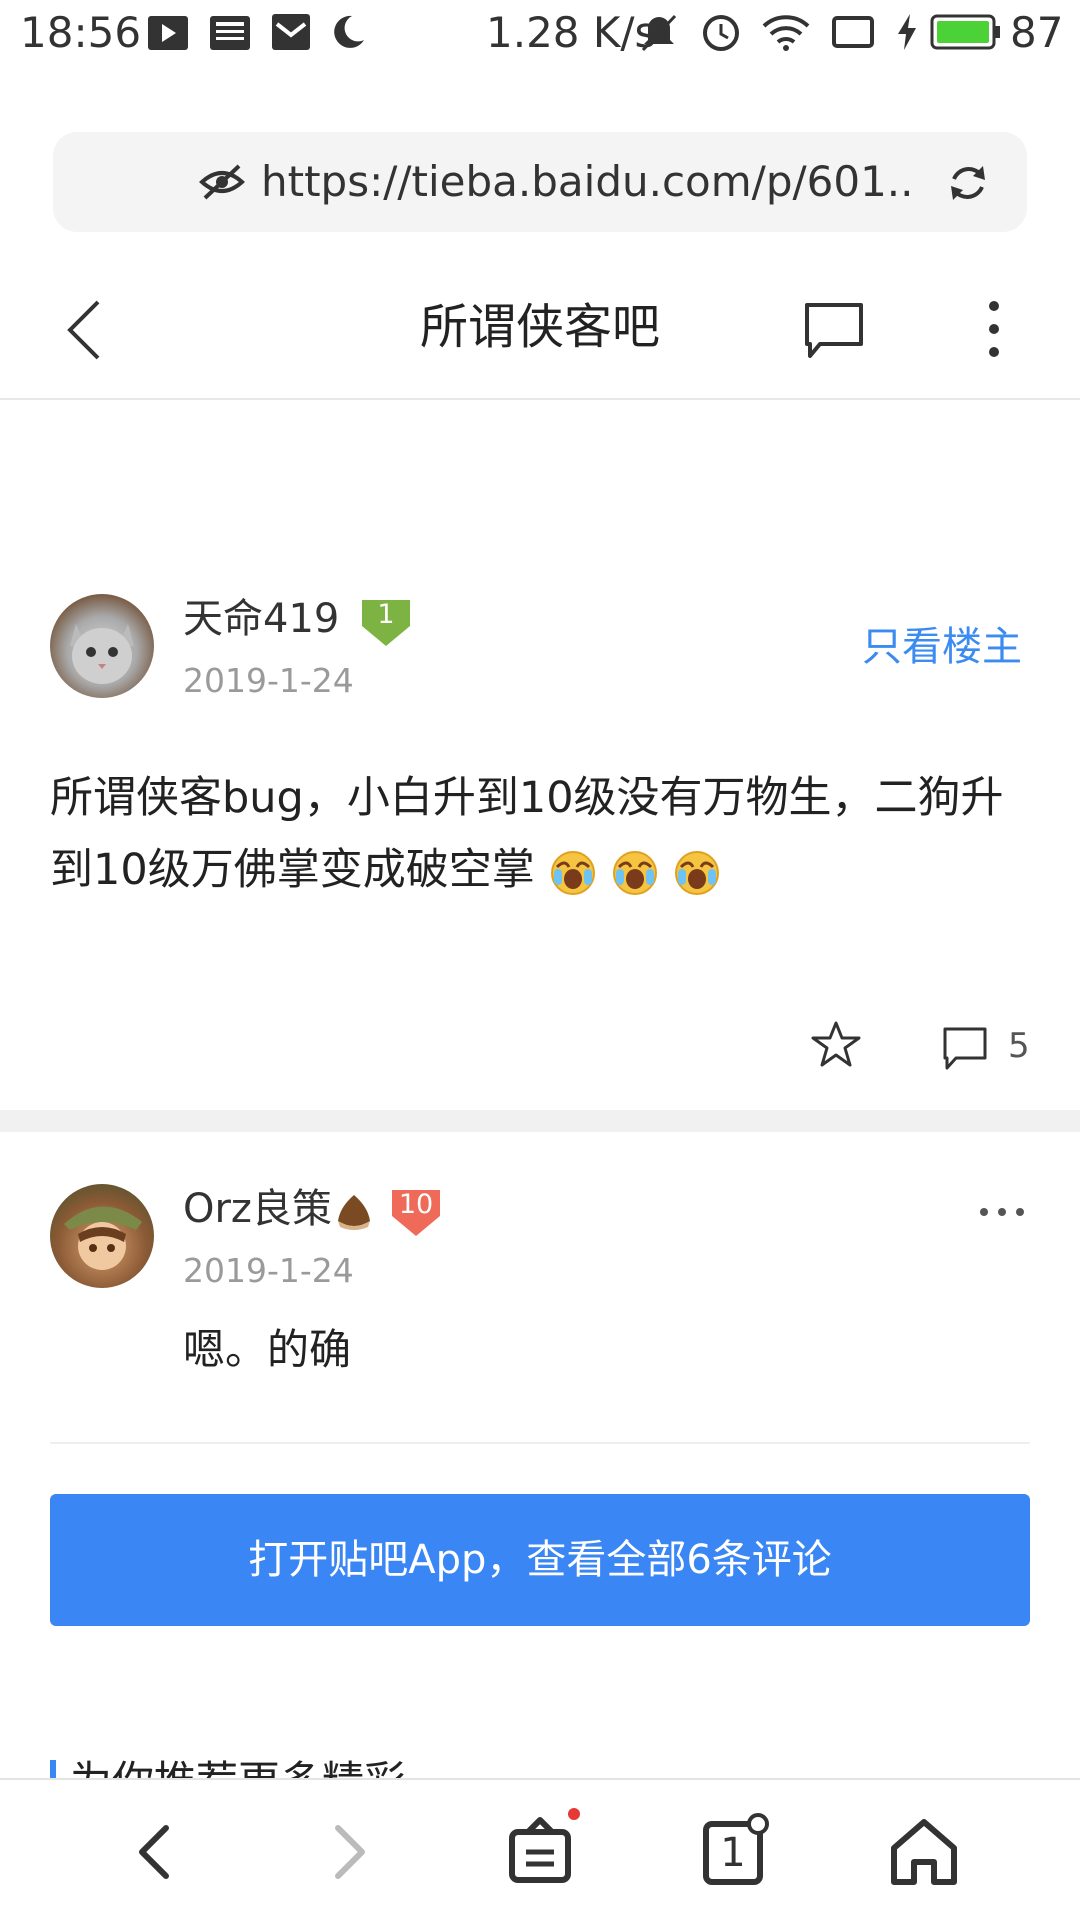 The width and height of the screenshot is (1080, 1922). What do you see at coordinates (540, 1121) in the screenshot?
I see `section-divider` at bounding box center [540, 1121].